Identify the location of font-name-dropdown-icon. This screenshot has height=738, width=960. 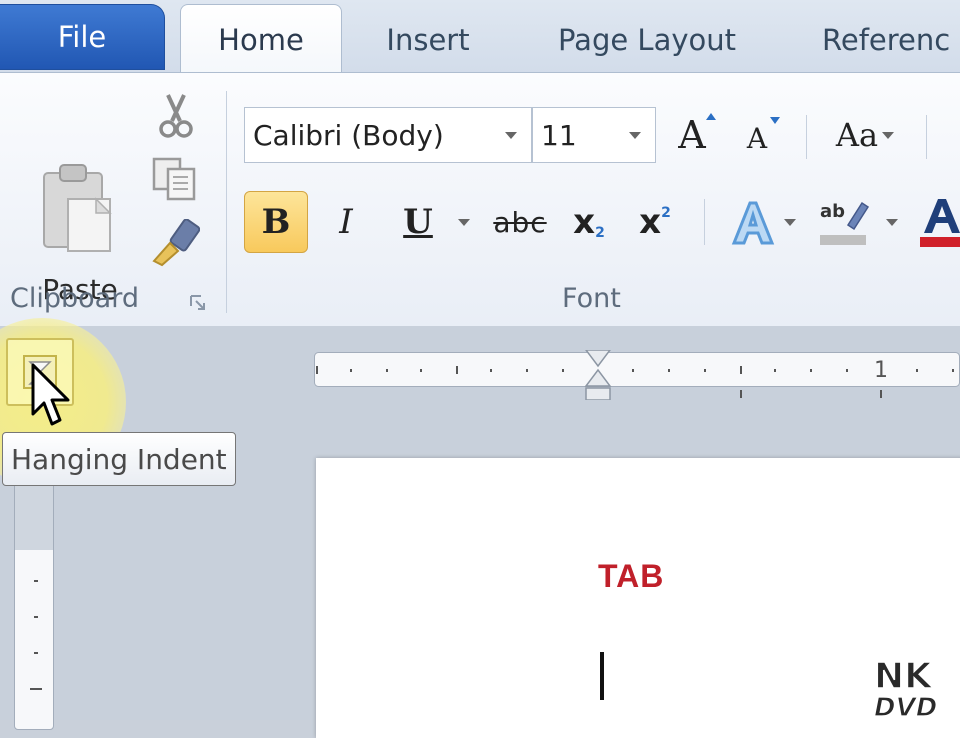
(511, 135).